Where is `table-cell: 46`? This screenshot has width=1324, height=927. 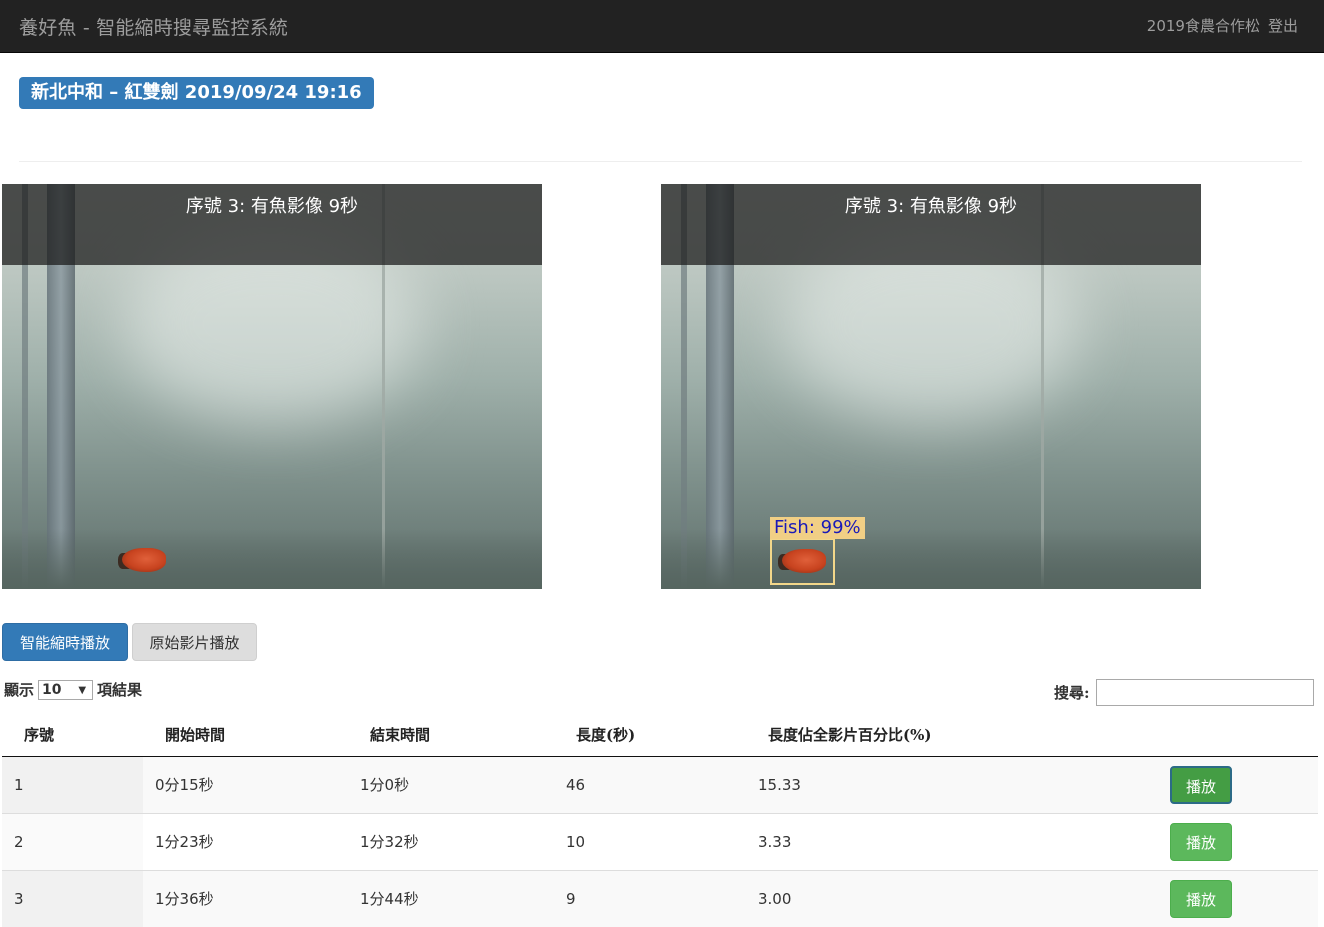 table-cell: 46 is located at coordinates (650, 784).